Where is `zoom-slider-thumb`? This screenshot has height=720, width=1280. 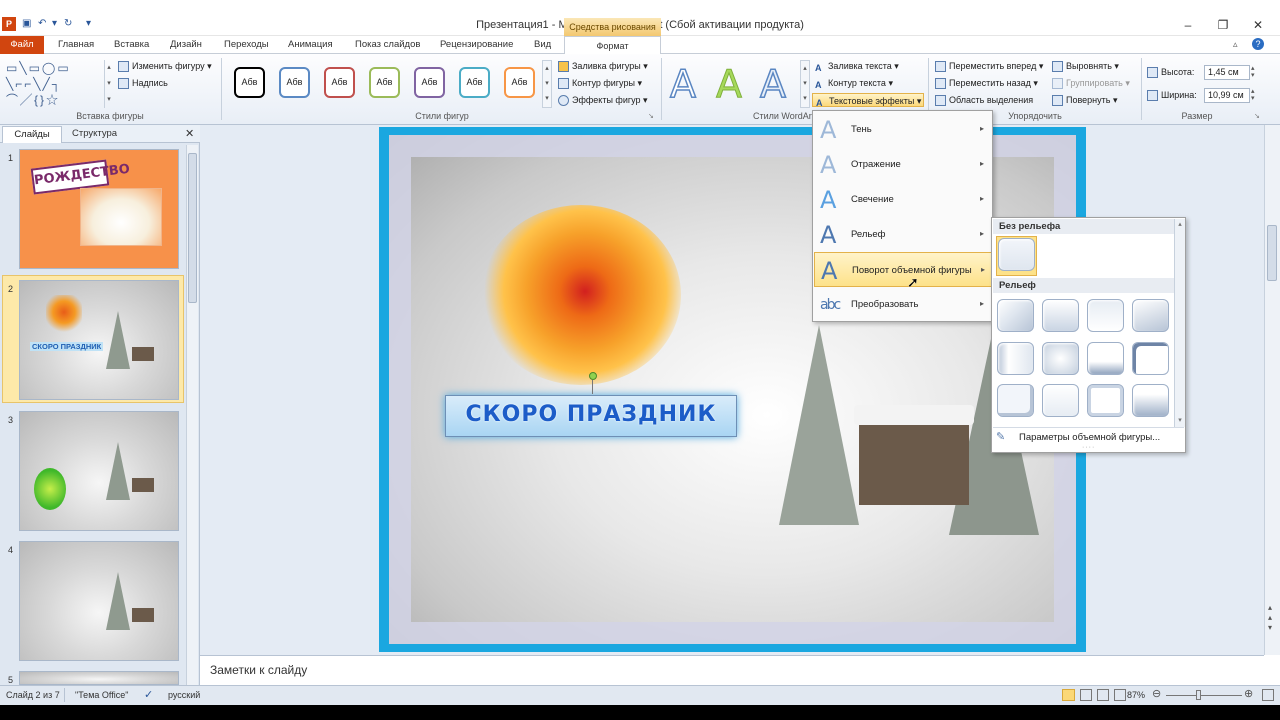
zoom-slider-thumb is located at coordinates (1198, 695).